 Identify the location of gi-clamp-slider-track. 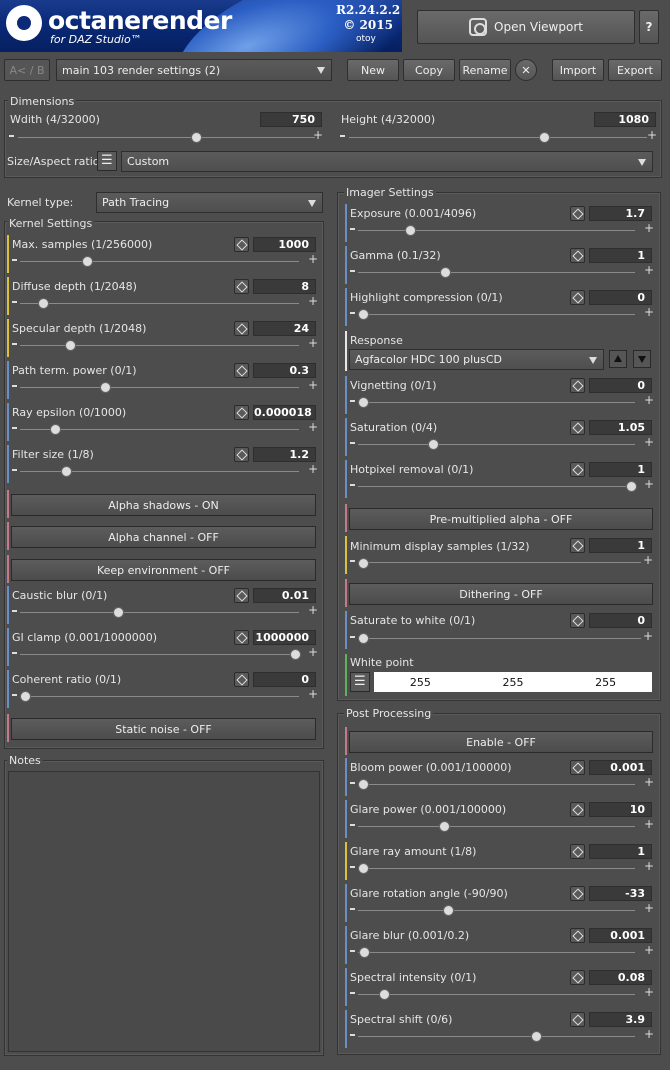
(159, 654).